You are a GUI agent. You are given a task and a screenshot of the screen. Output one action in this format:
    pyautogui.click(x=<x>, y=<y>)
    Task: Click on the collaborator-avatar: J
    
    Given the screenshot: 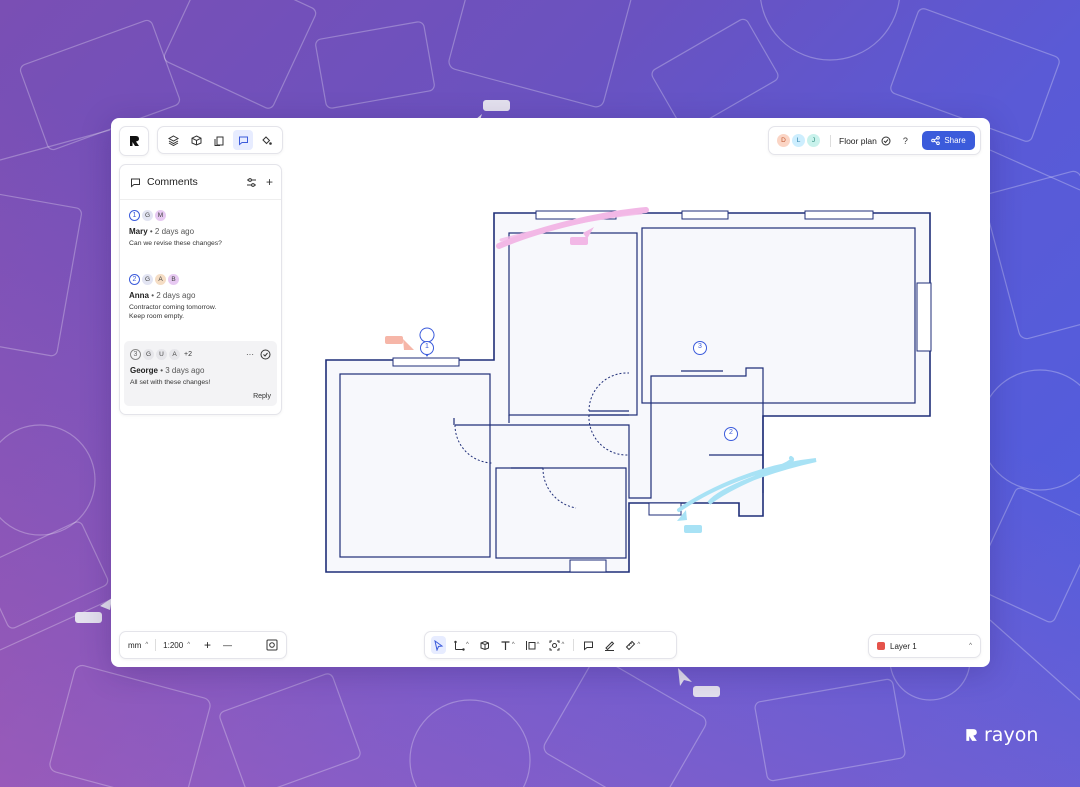 What is the action you would take?
    pyautogui.click(x=813, y=140)
    